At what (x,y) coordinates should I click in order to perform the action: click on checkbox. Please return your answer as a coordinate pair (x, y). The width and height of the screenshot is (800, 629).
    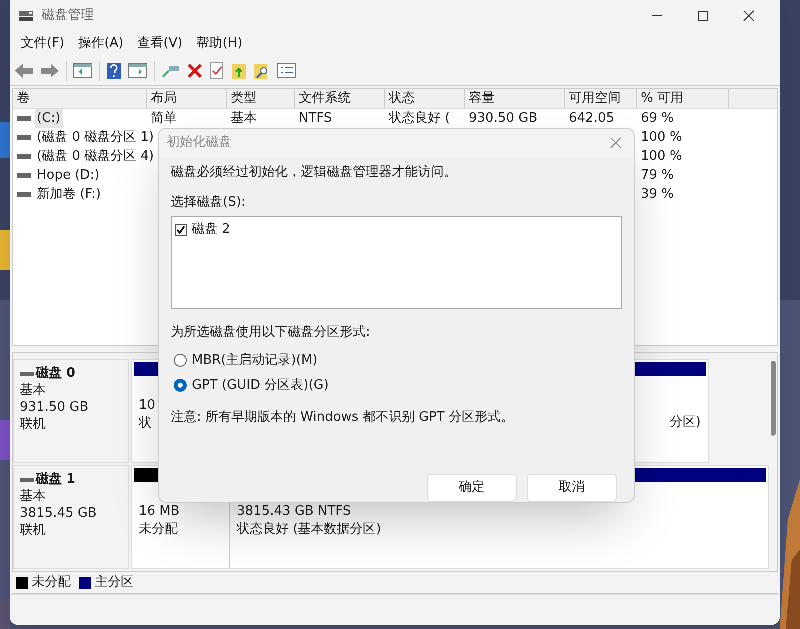
    Looking at the image, I should click on (181, 230).